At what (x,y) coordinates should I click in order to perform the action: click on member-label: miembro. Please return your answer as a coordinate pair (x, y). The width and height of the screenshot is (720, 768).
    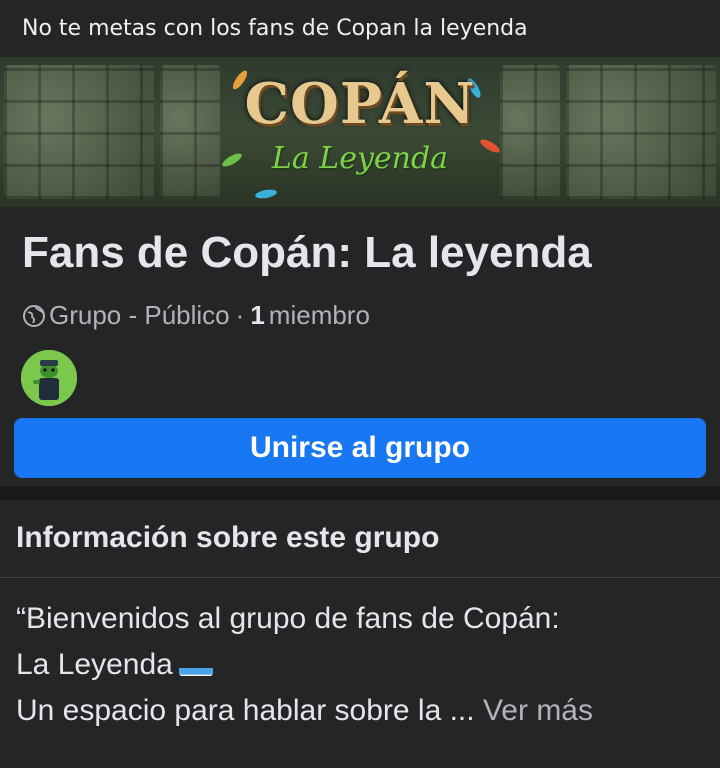
    Looking at the image, I should click on (319, 315).